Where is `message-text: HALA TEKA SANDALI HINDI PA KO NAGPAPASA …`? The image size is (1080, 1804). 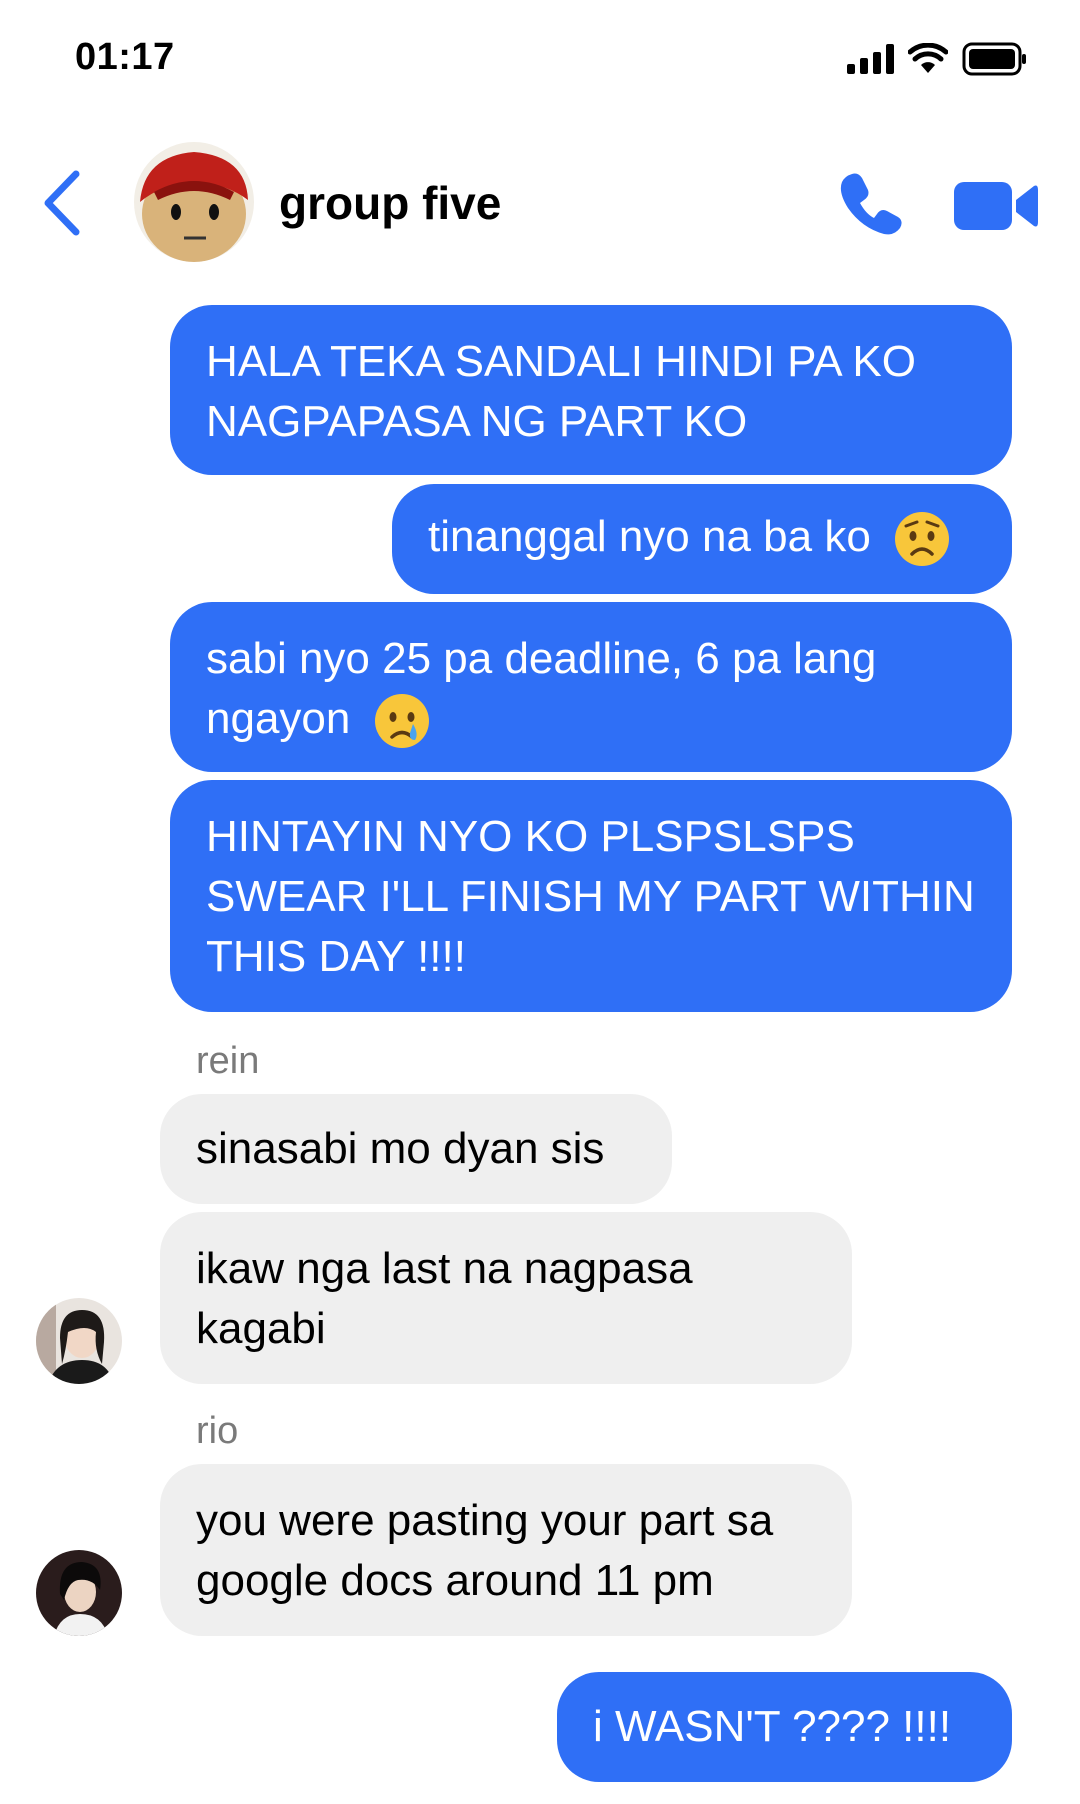 message-text: HALA TEKA SANDALI HINDI PA KO NAGPAPASA … is located at coordinates (561, 391).